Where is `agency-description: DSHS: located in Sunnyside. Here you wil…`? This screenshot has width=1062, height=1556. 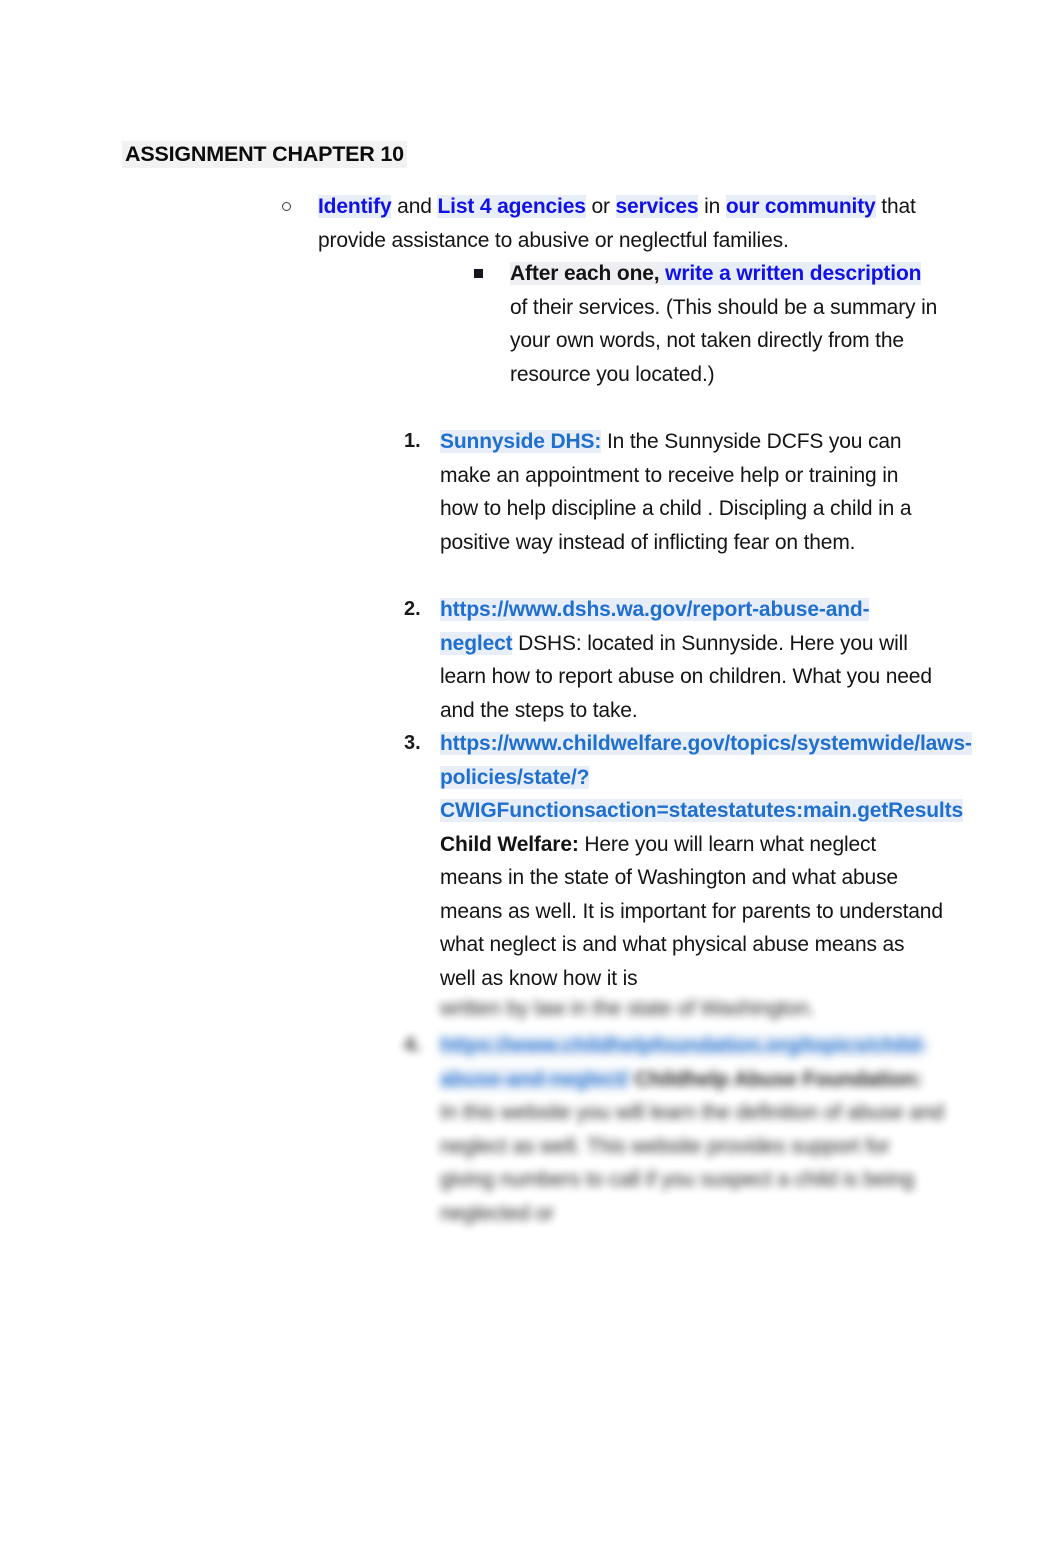
agency-description: DSHS: located in Sunnyside. Here you wil… is located at coordinates (686, 676).